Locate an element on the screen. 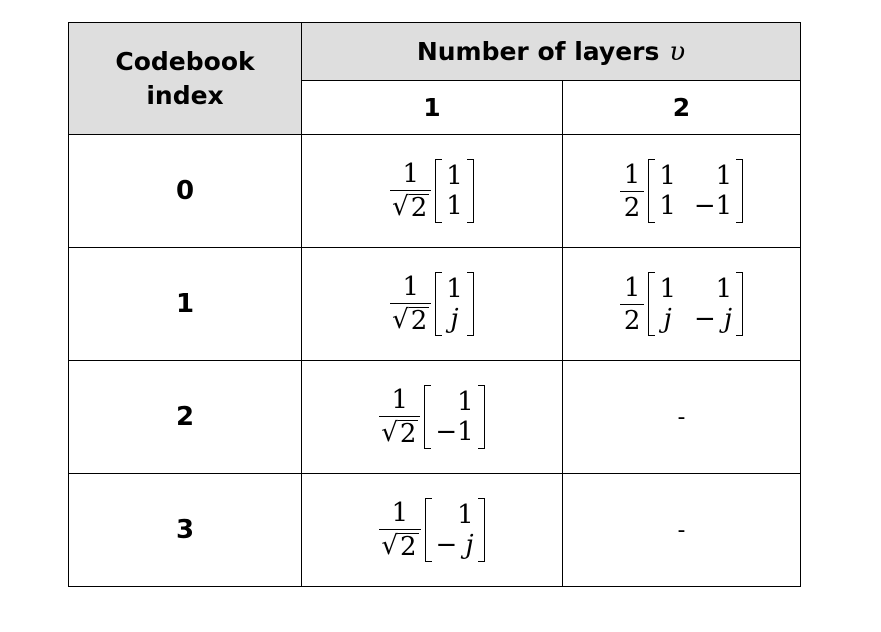 The image size is (881, 632). cell-two-layers: 12 1 j 1− j is located at coordinates (681, 304).